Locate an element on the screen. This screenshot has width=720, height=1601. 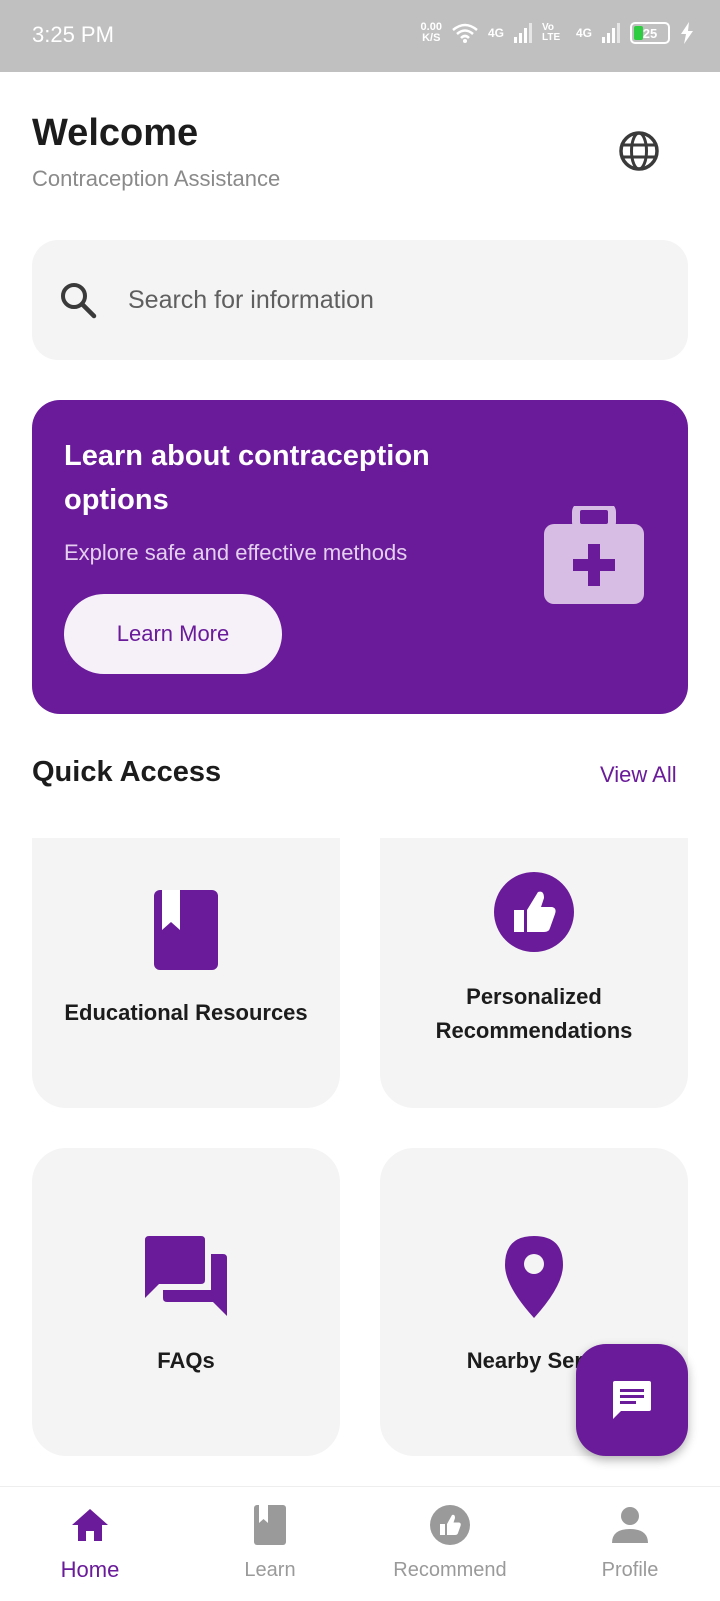
banner-subtitle: Explore safe and effective methods is located at coordinates (236, 552).